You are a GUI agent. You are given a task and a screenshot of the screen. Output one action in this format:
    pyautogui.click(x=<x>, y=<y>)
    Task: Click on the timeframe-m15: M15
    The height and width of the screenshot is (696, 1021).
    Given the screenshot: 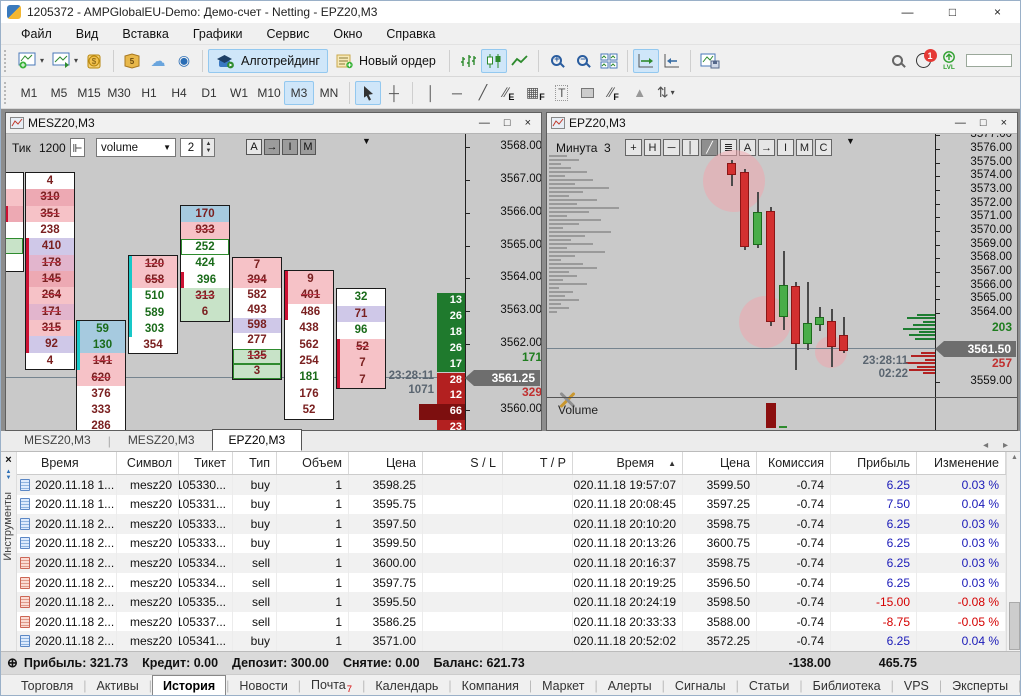 What is the action you would take?
    pyautogui.click(x=89, y=93)
    